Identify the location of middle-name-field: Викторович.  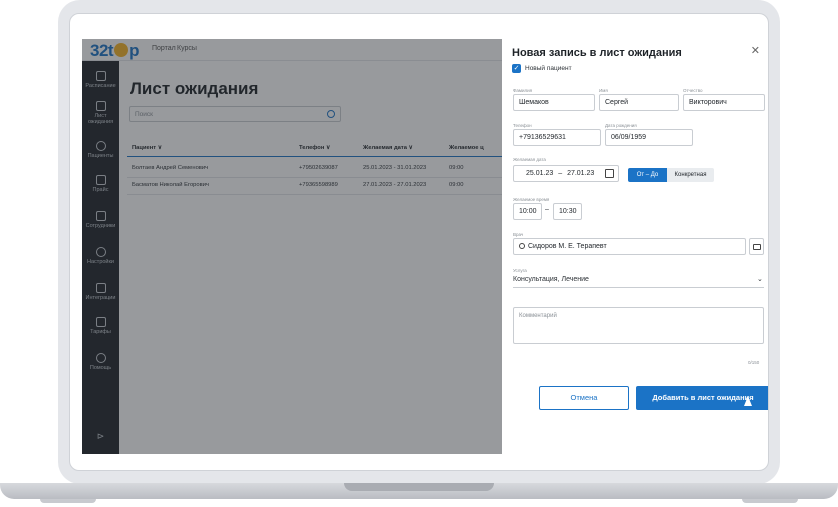
(724, 102).